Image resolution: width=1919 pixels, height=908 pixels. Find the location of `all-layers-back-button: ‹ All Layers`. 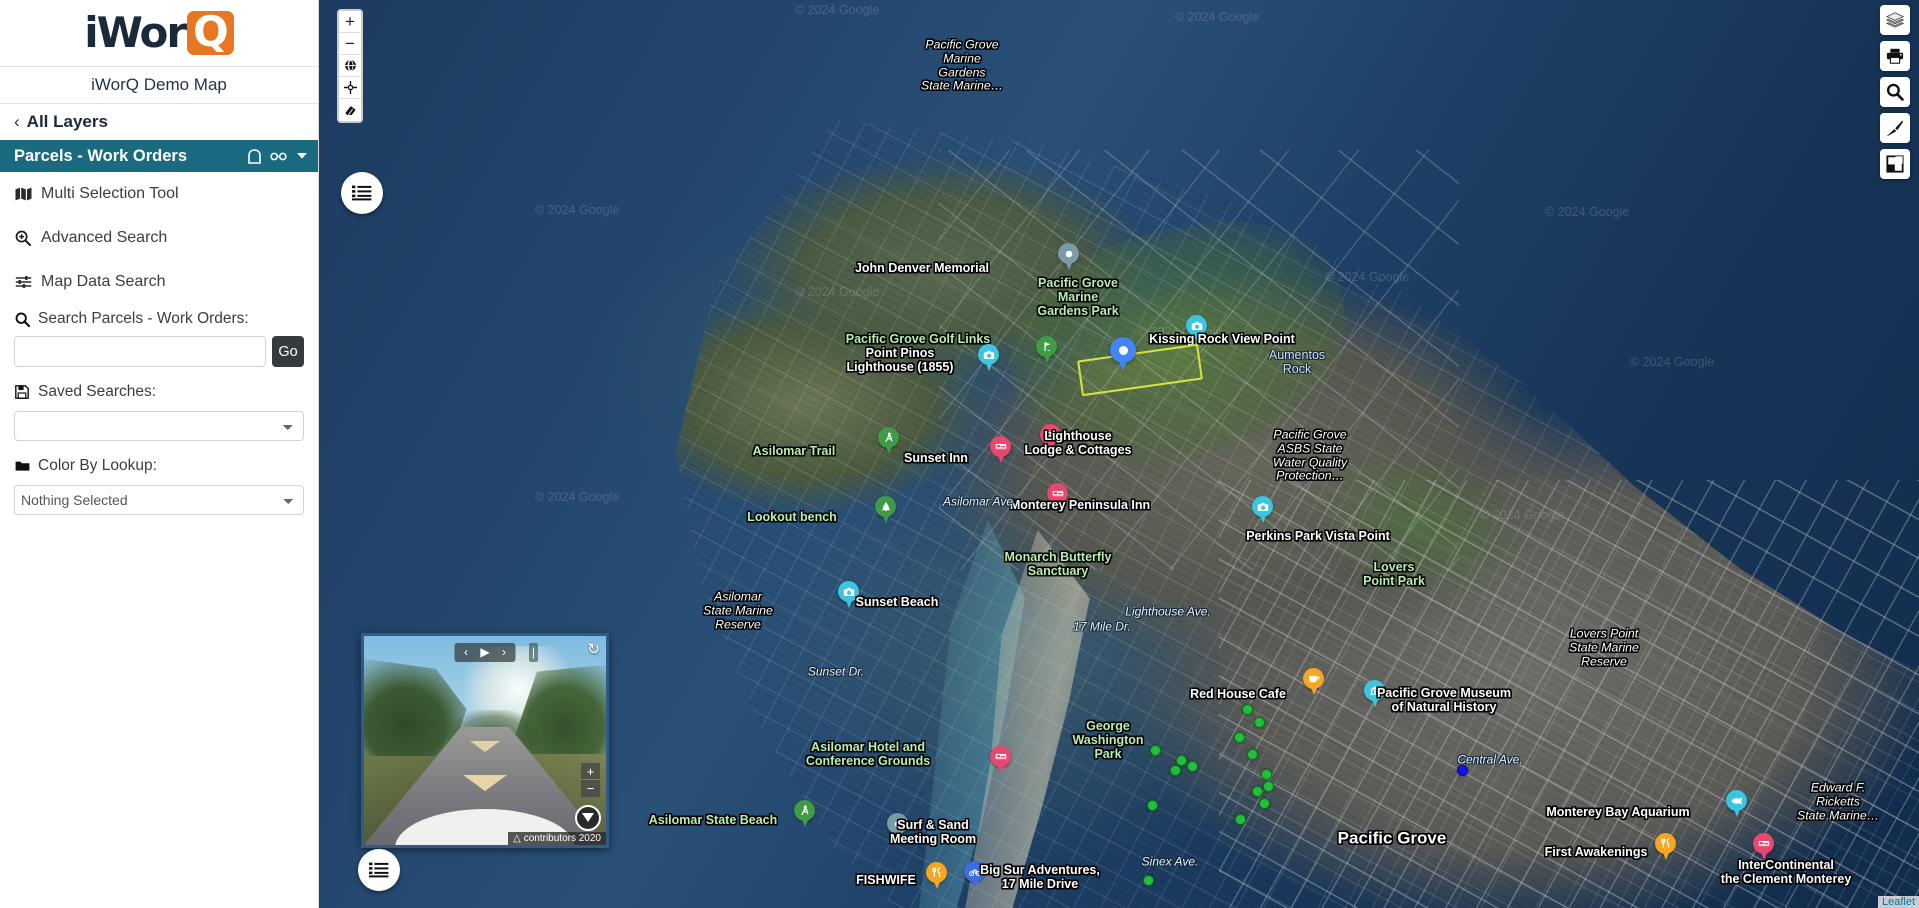

all-layers-back-button: ‹ All Layers is located at coordinates (159, 122).